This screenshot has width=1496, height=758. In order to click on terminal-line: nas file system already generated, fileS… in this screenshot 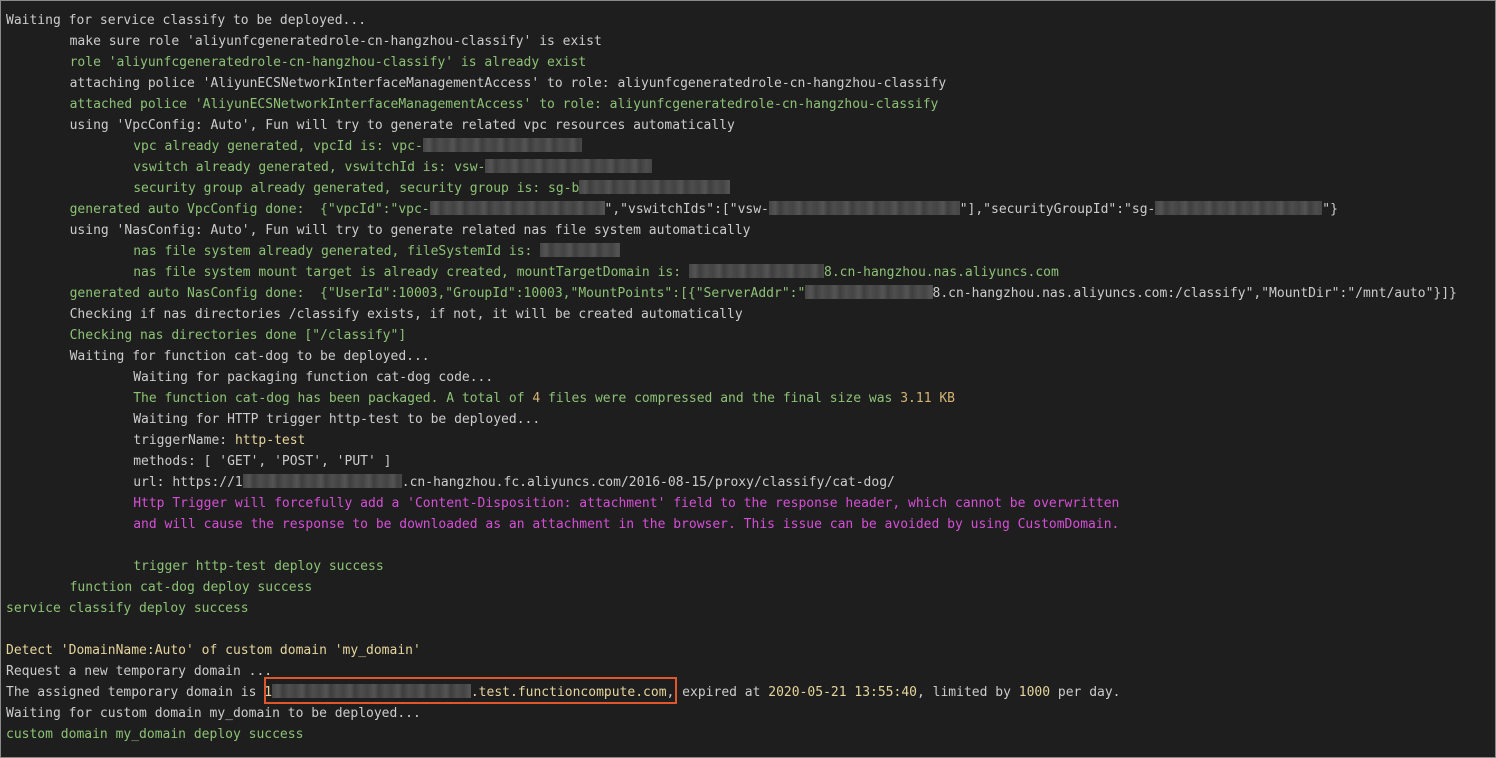, I will do `click(750, 251)`.